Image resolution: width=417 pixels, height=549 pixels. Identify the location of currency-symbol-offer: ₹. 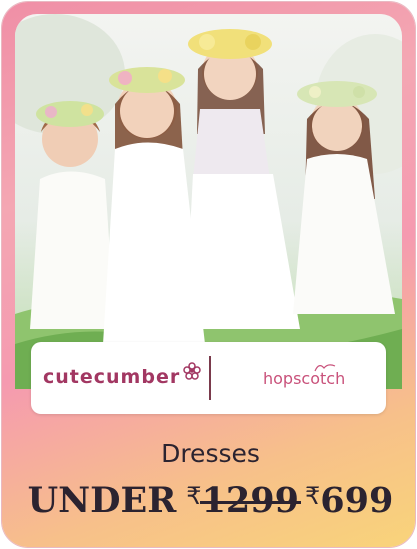
(313, 496).